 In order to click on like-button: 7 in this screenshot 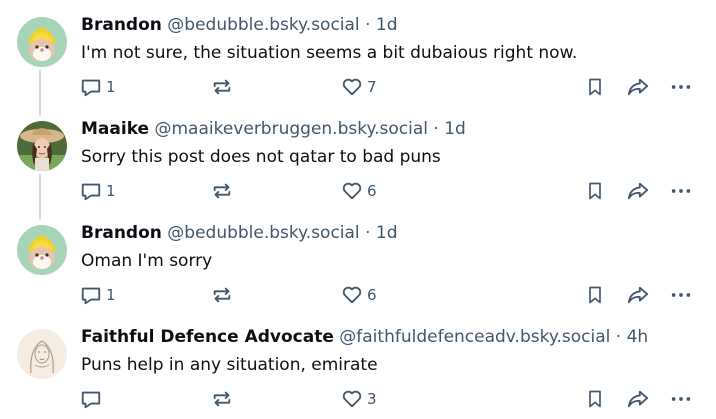, I will do `click(359, 87)`.